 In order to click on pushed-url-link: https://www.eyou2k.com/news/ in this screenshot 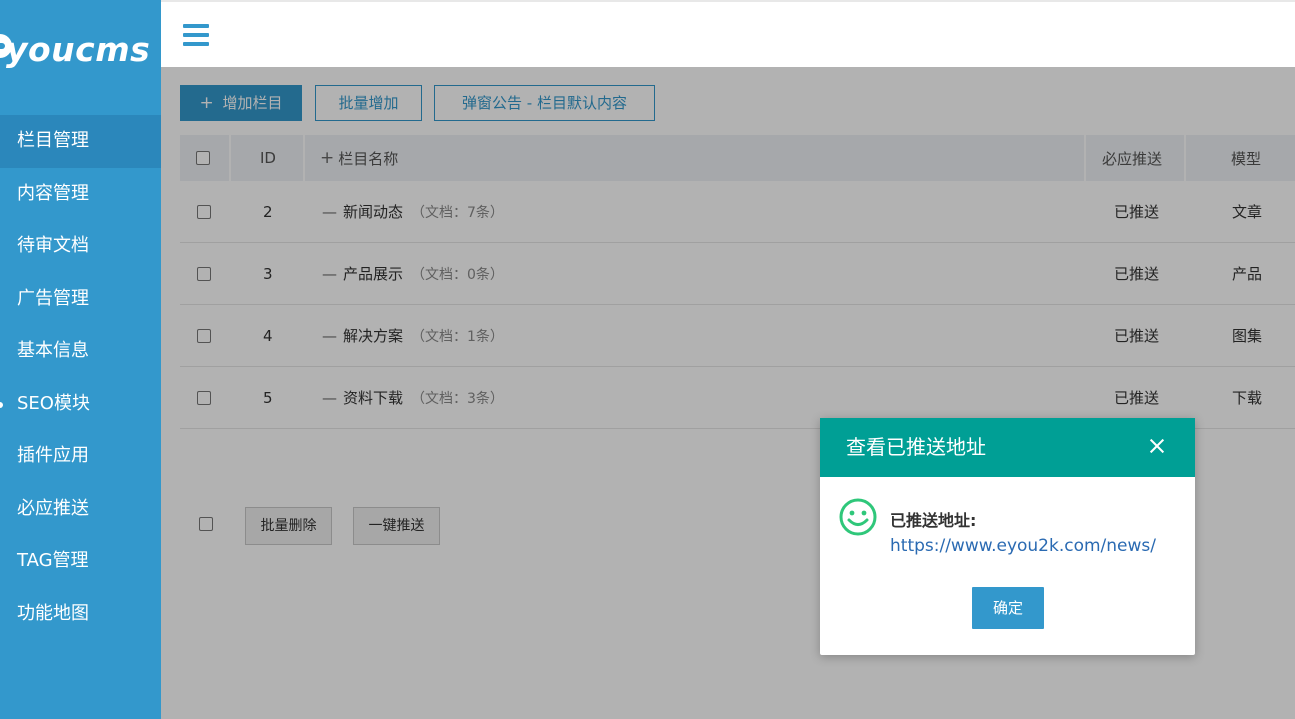, I will do `click(1023, 546)`.